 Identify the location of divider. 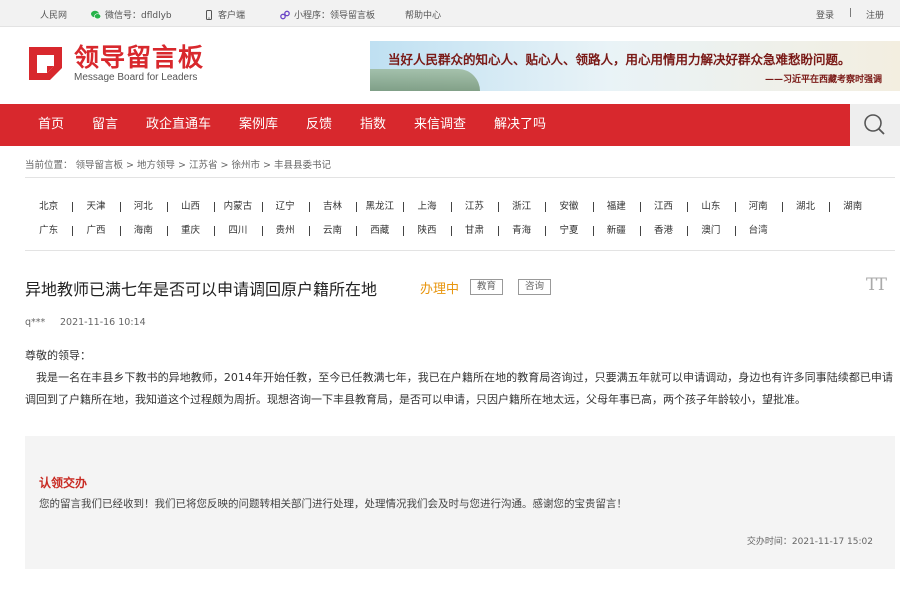
(460, 250).